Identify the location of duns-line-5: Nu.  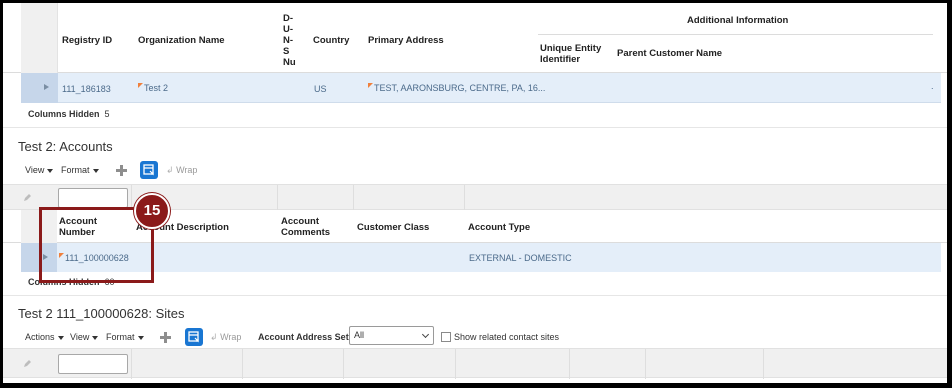
(289, 62).